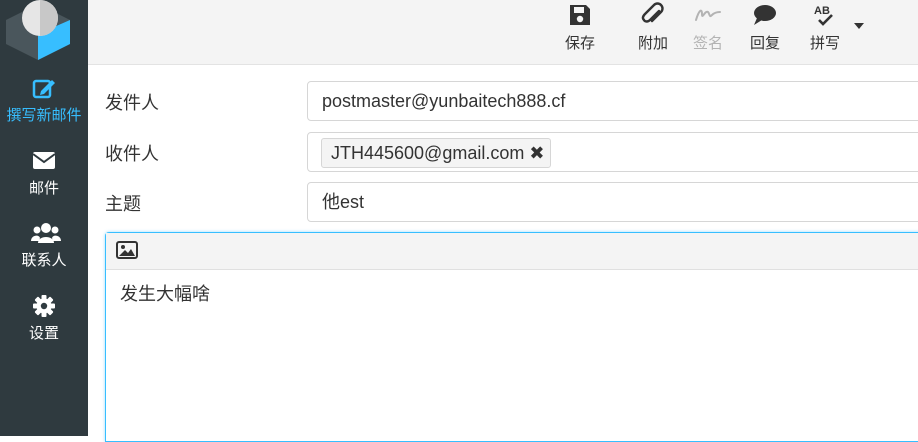 This screenshot has width=918, height=442. What do you see at coordinates (44, 88) in the screenshot?
I see `compose-icon` at bounding box center [44, 88].